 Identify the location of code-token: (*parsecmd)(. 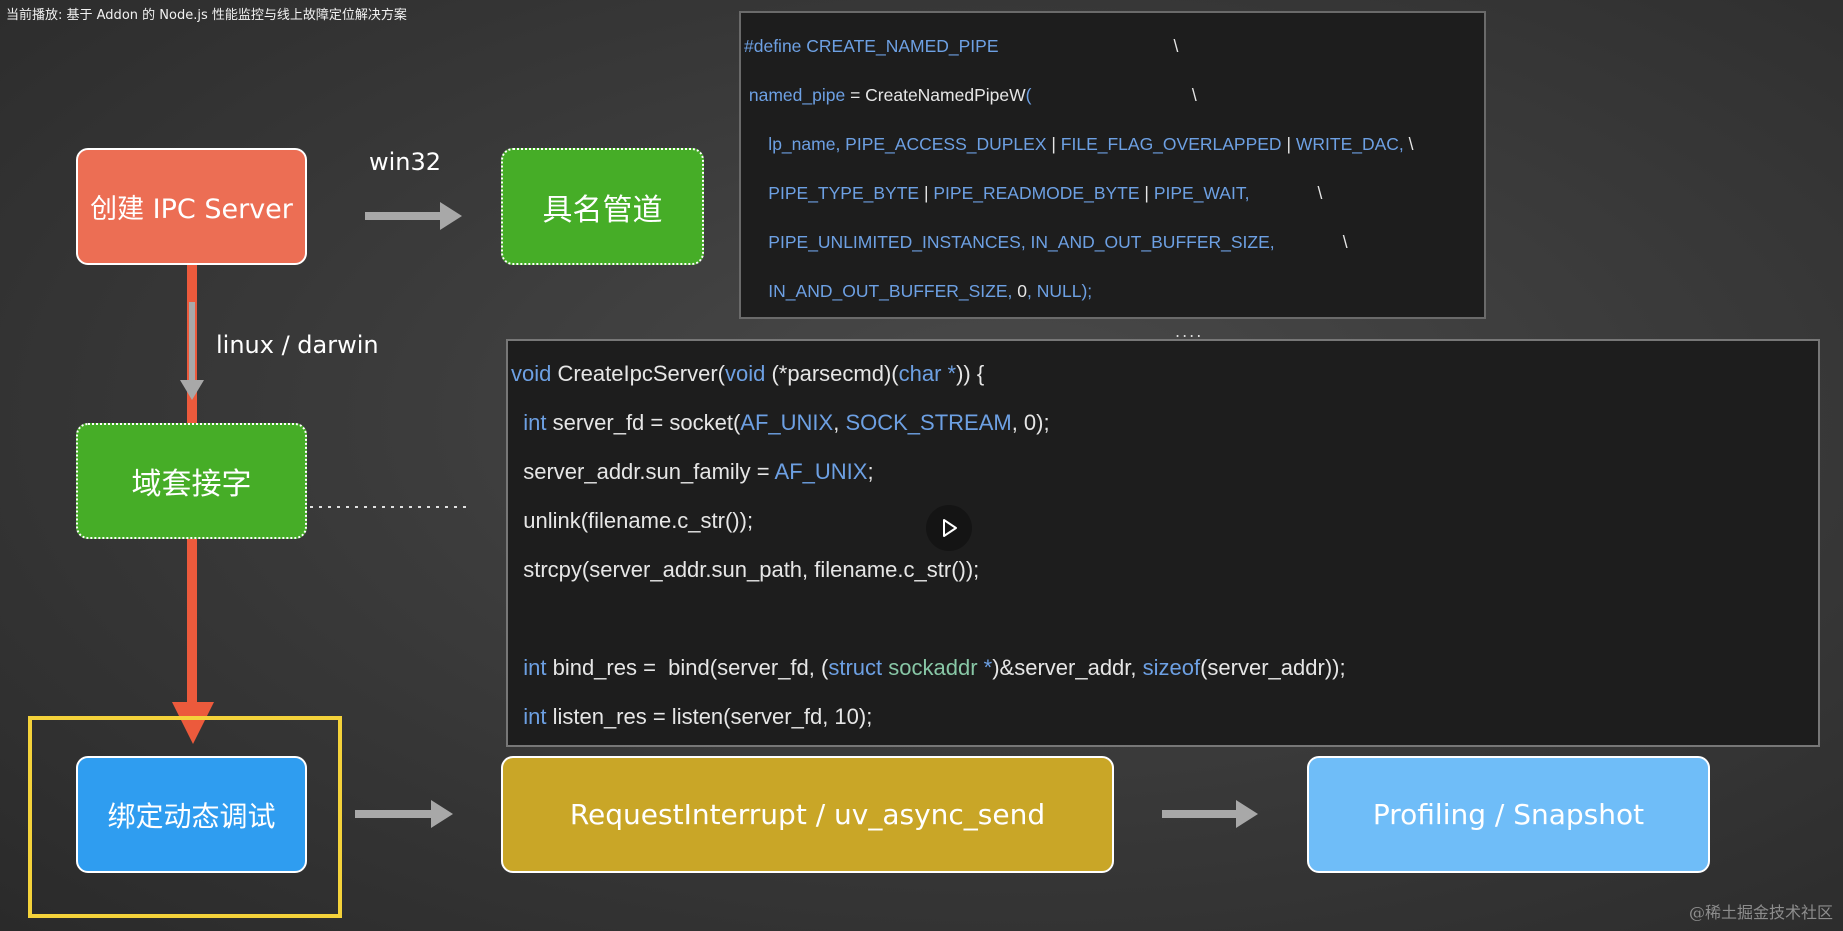
(832, 373).